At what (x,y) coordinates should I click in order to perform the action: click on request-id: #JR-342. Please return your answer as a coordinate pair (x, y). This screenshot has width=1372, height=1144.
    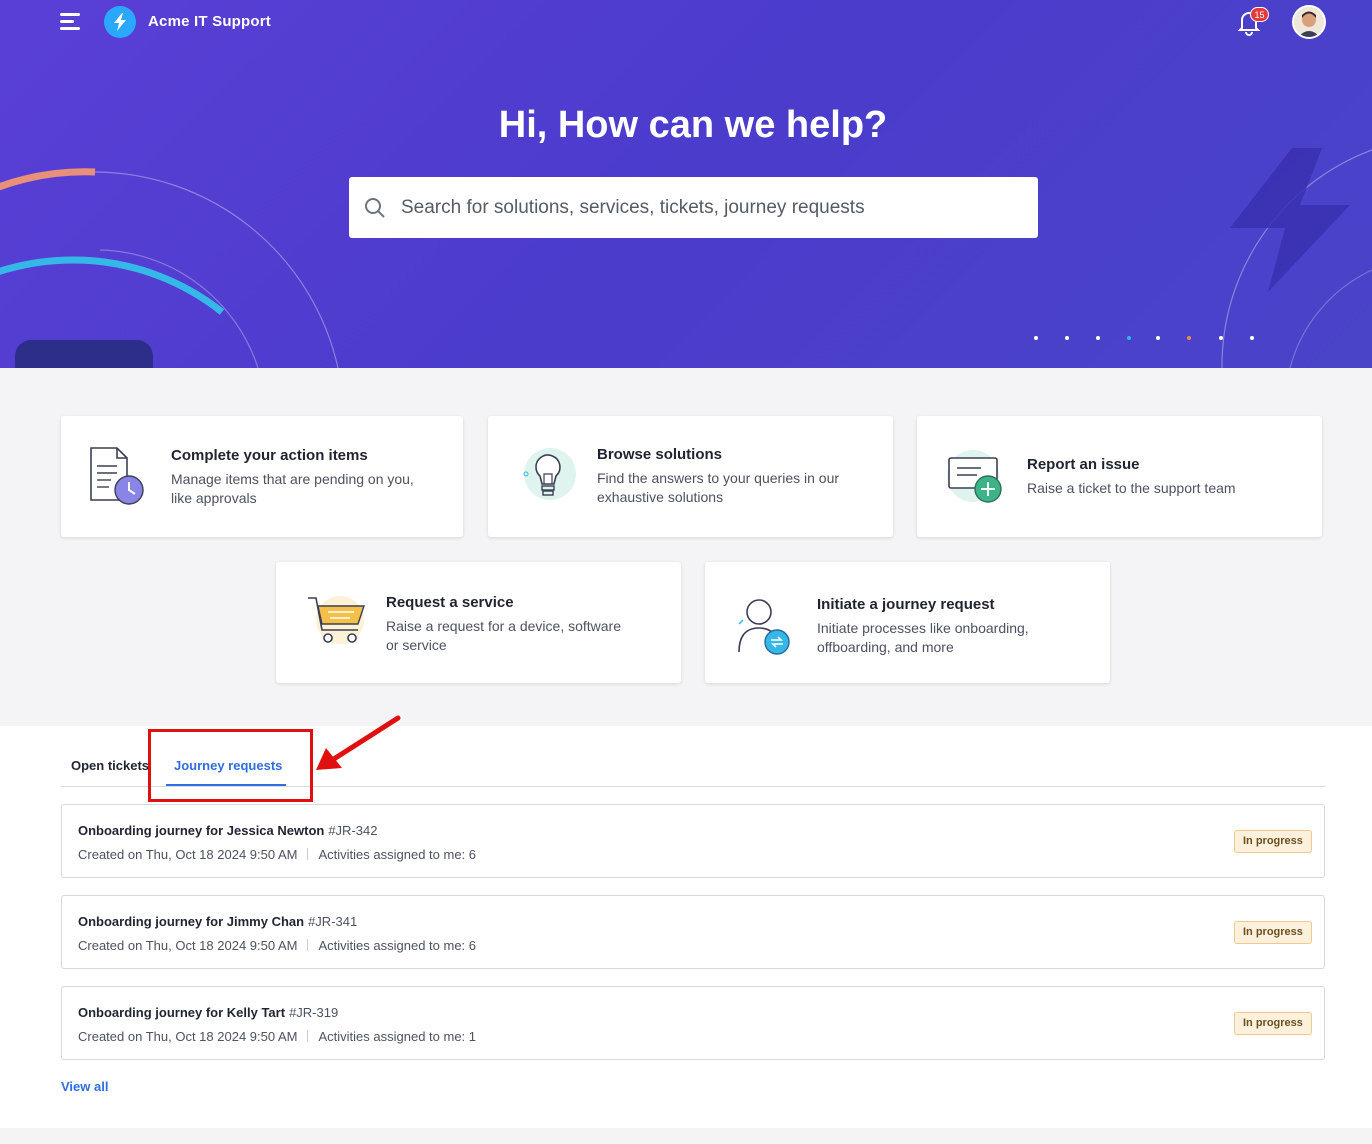
    Looking at the image, I should click on (353, 830).